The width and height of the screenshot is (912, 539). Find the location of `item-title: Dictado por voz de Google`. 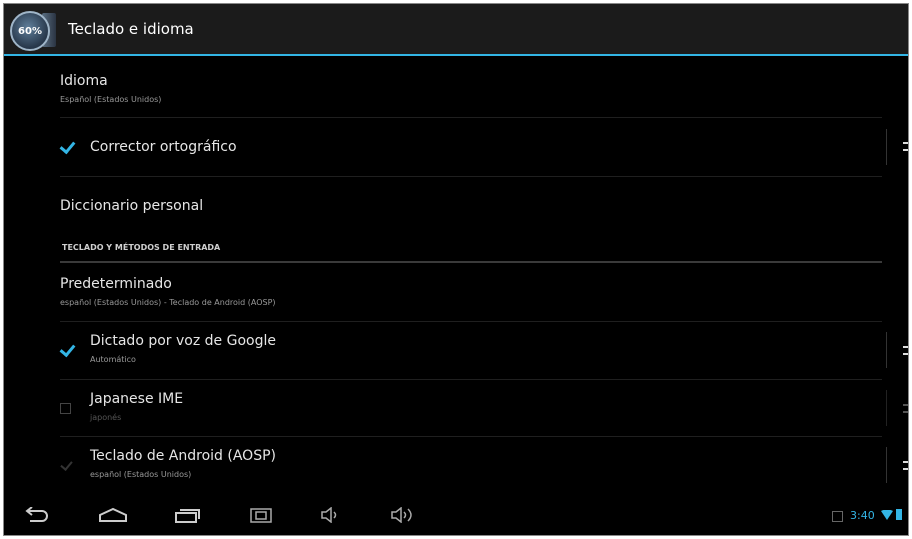

item-title: Dictado por voz de Google is located at coordinates (183, 341).